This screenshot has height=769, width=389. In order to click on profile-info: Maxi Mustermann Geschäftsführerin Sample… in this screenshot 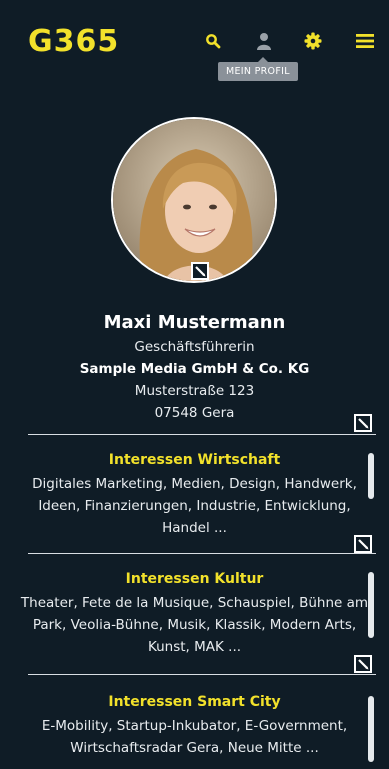, I will do `click(194, 367)`.